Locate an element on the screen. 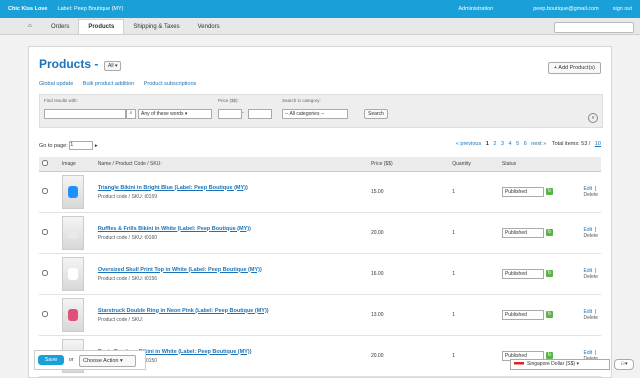 Image resolution: width=640 pixels, height=378 pixels. page-6: 6 is located at coordinates (525, 144).